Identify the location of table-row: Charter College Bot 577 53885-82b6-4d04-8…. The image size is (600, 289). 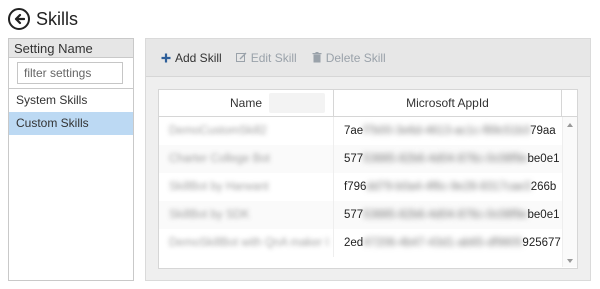
(368, 159).